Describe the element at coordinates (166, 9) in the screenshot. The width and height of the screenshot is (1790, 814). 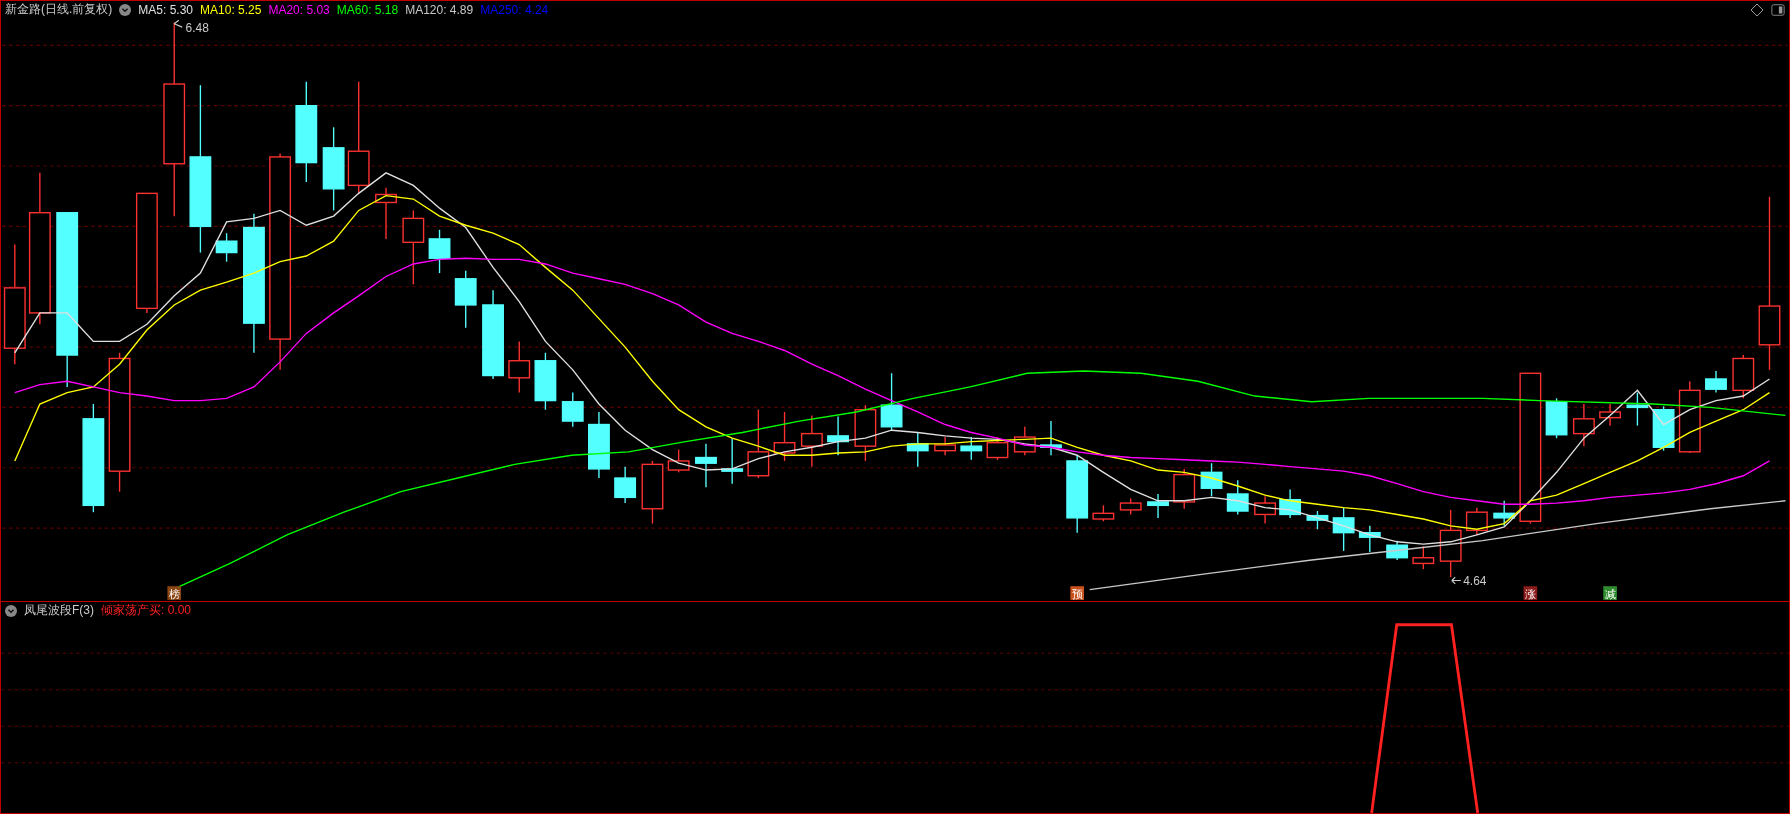
I see `indicator-value: MA5: 5.30` at that location.